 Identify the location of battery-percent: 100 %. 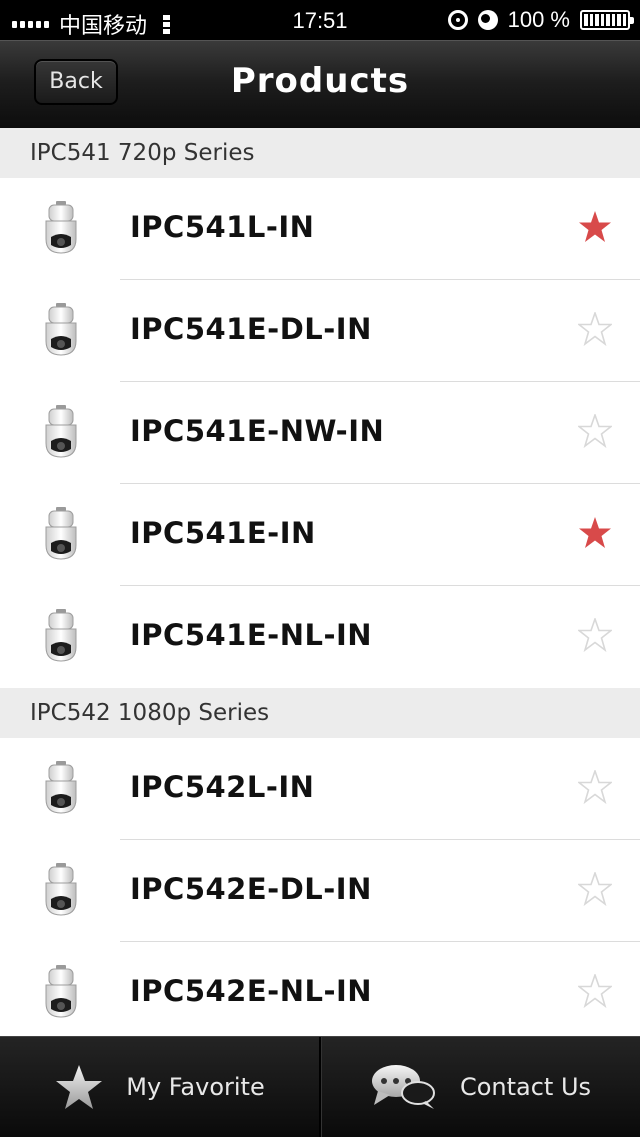
(538, 19).